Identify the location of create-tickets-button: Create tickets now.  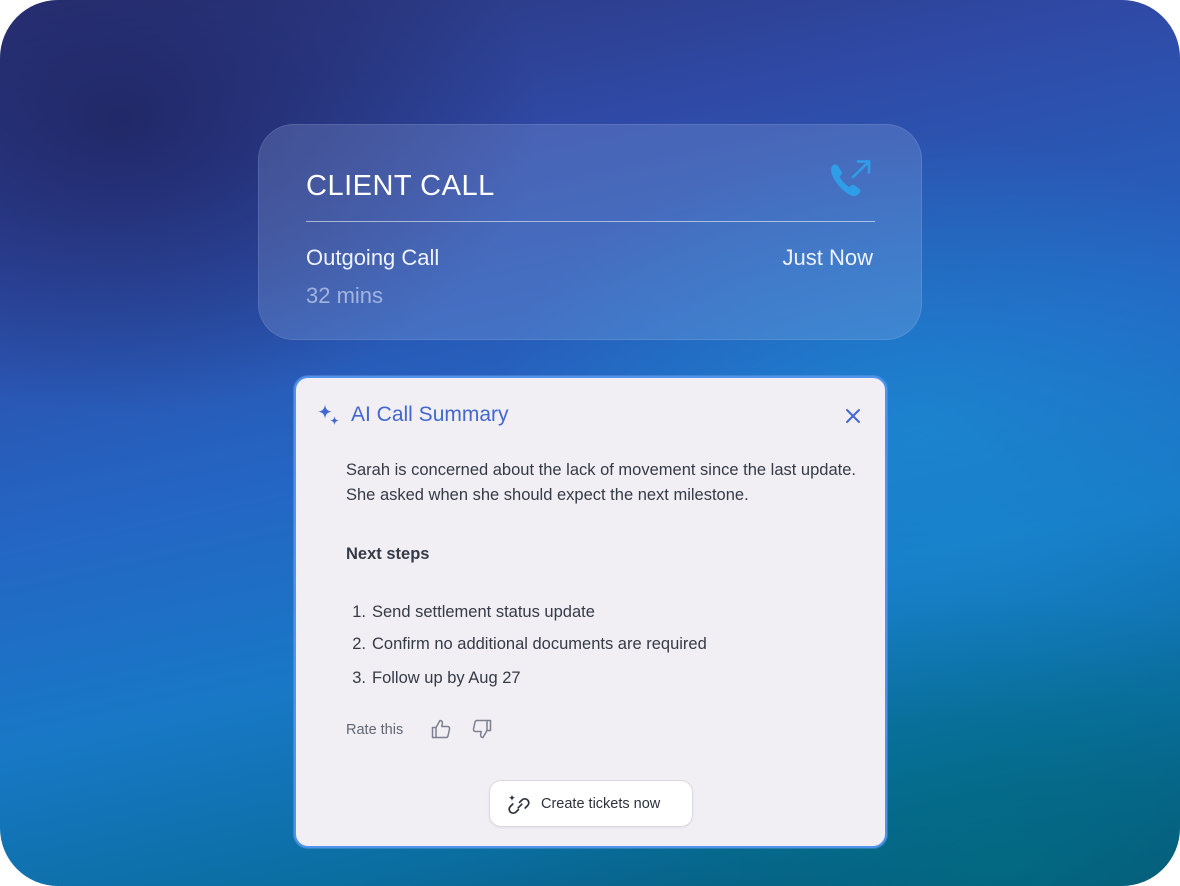
(591, 803).